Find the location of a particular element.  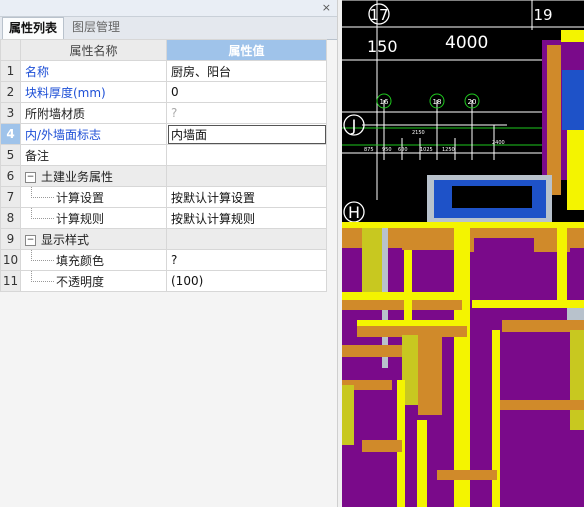

small-dim-600: 600 is located at coordinates (403, 150).